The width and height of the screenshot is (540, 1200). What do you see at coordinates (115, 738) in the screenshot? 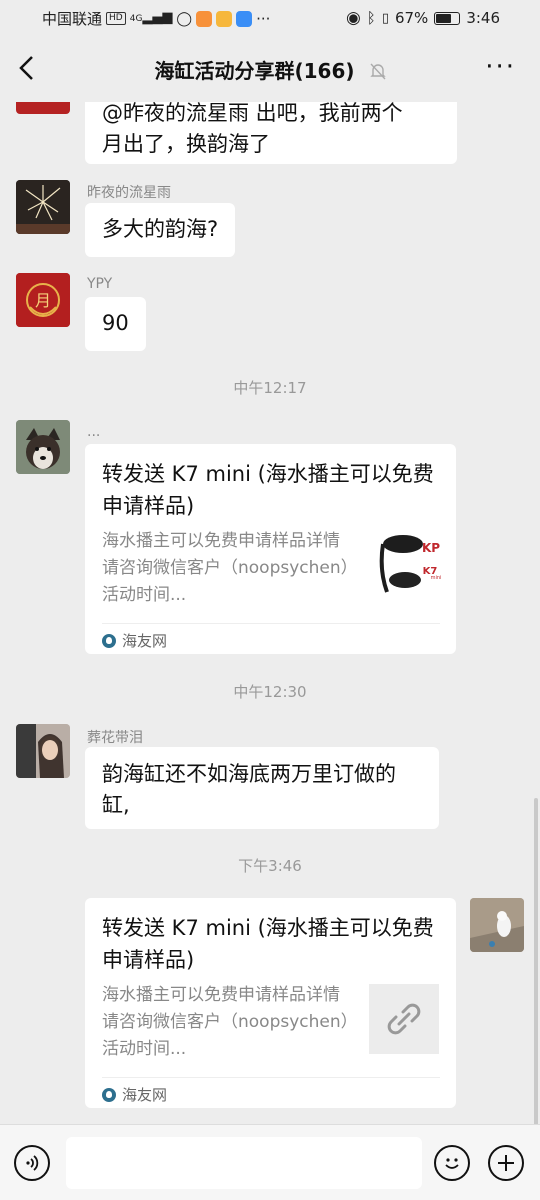
I see `sender-name: 葬花带泪` at bounding box center [115, 738].